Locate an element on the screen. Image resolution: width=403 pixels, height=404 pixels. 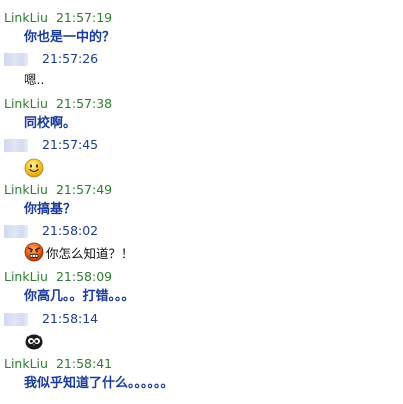
message-header: LinkLiu 21:58:09 is located at coordinates (58, 277).